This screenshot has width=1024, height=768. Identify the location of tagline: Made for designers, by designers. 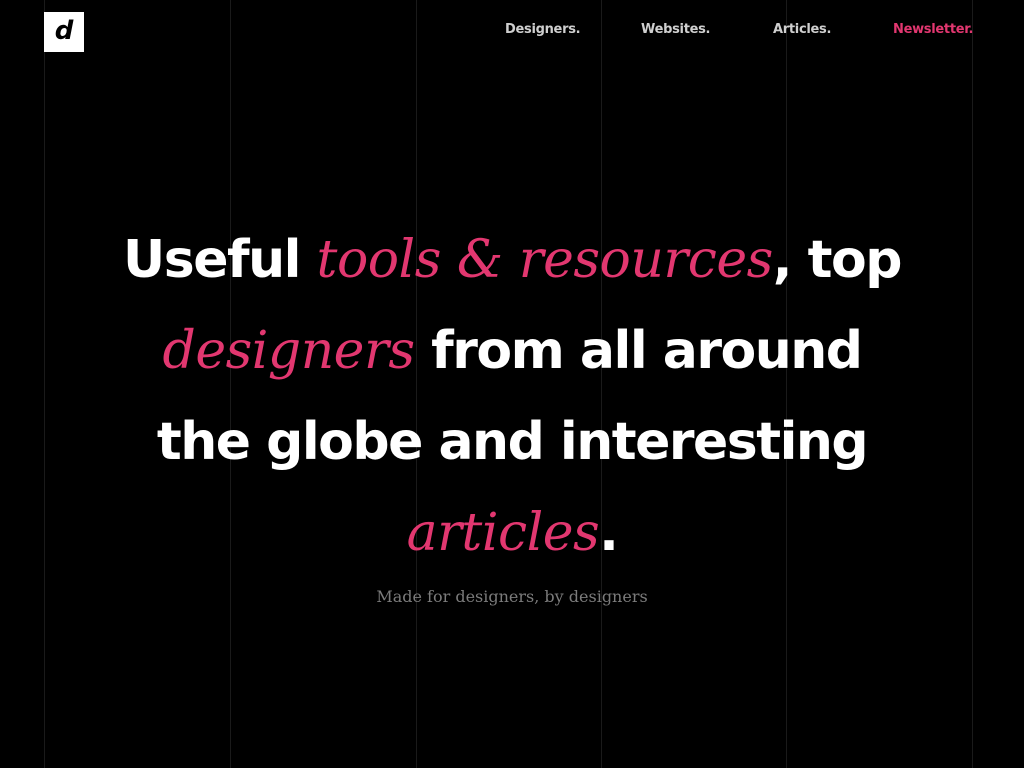
(512, 596).